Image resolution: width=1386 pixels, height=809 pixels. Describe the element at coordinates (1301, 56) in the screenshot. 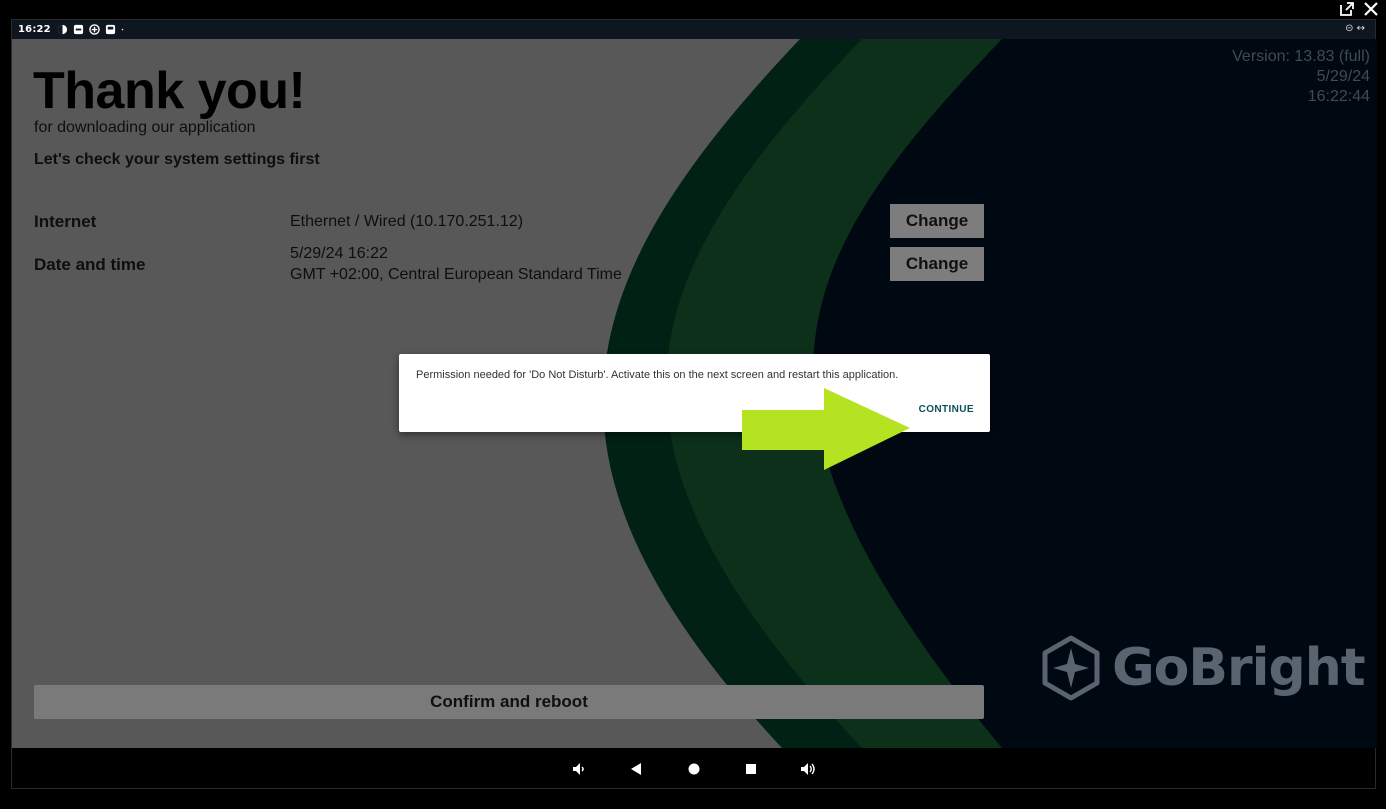

I see `version-line: Version: 13.83 (full)` at that location.